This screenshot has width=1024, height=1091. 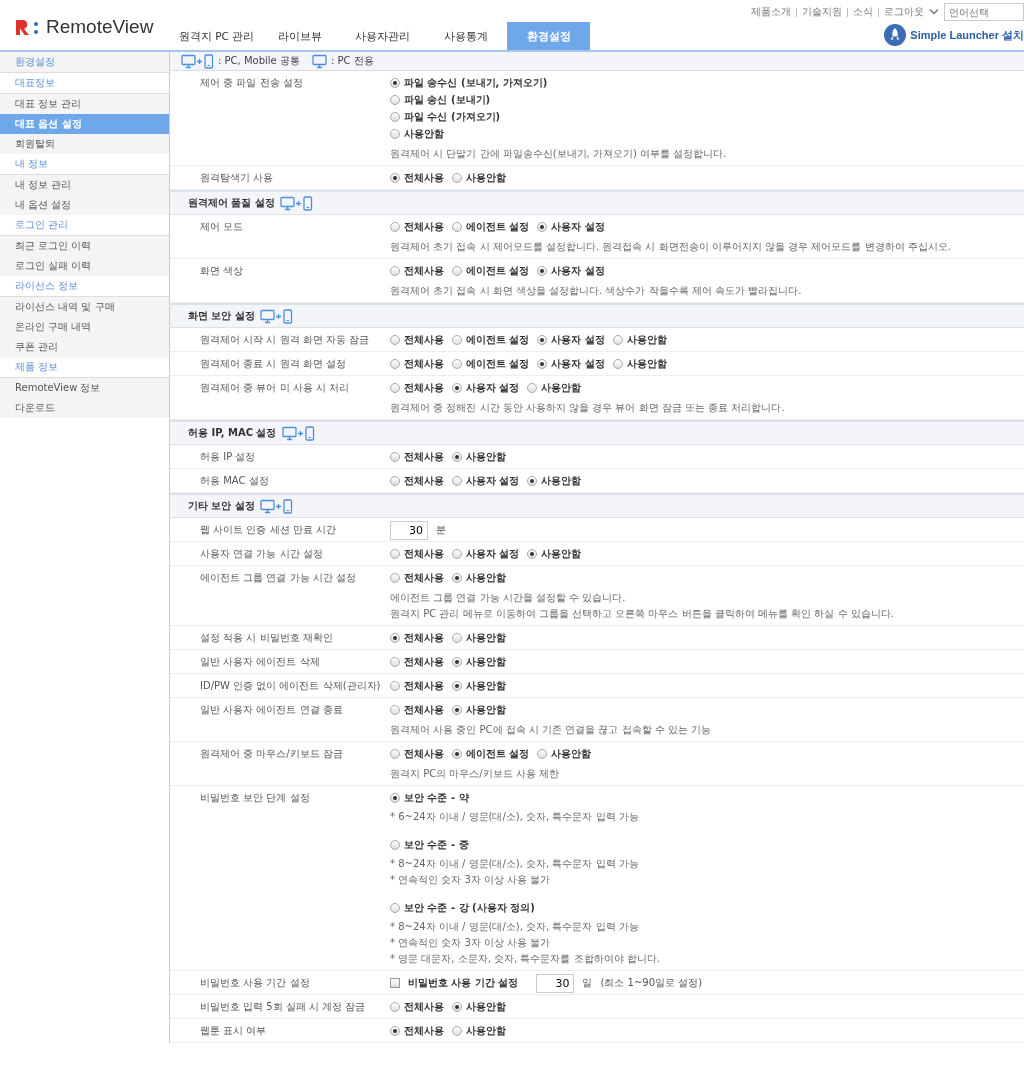 What do you see at coordinates (268, 530) in the screenshot?
I see `setting-label: 웹 사이트 인증 세션 만료 시간` at bounding box center [268, 530].